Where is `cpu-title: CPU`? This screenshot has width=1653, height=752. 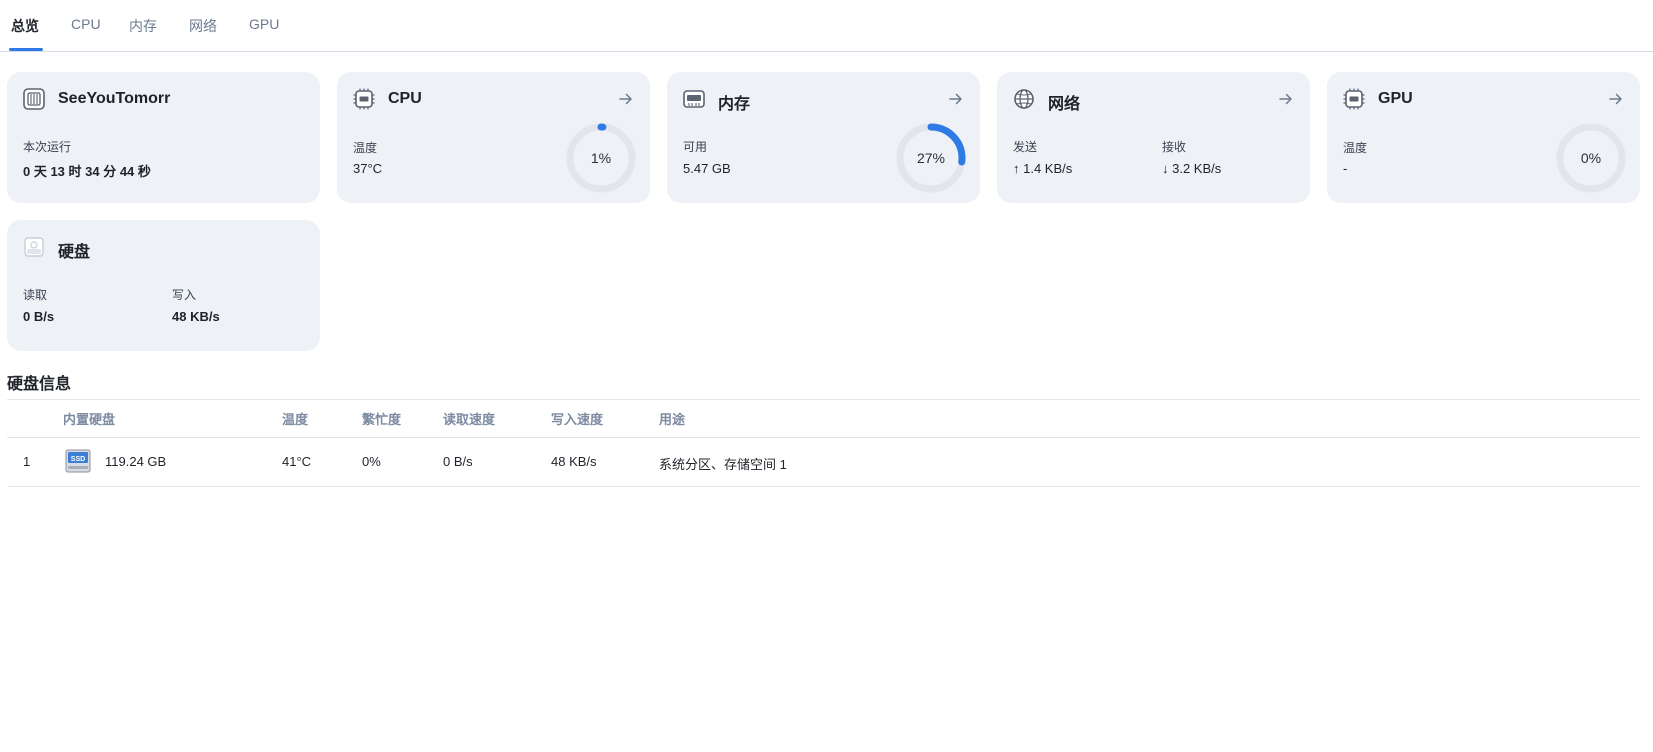
cpu-title: CPU is located at coordinates (405, 98).